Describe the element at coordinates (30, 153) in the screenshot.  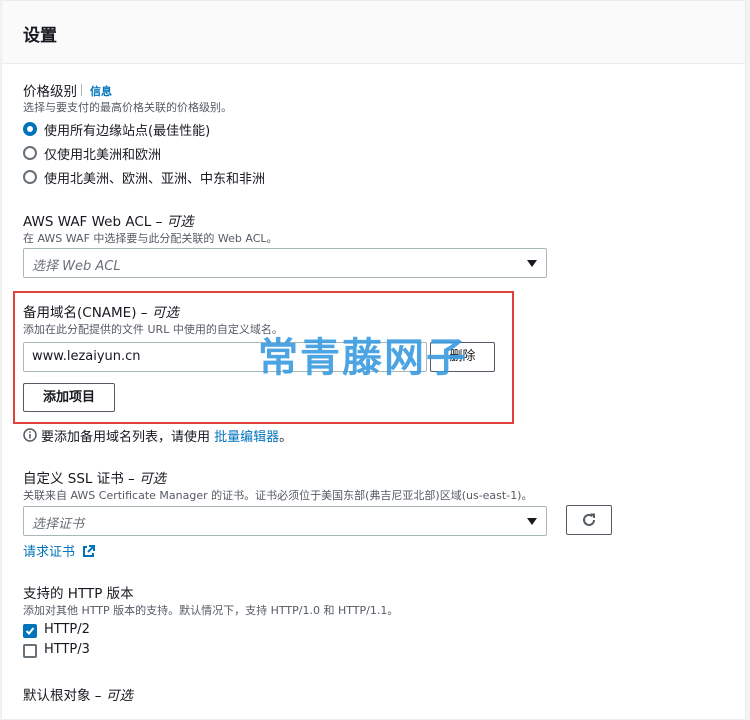
I see `radio-na-eu` at that location.